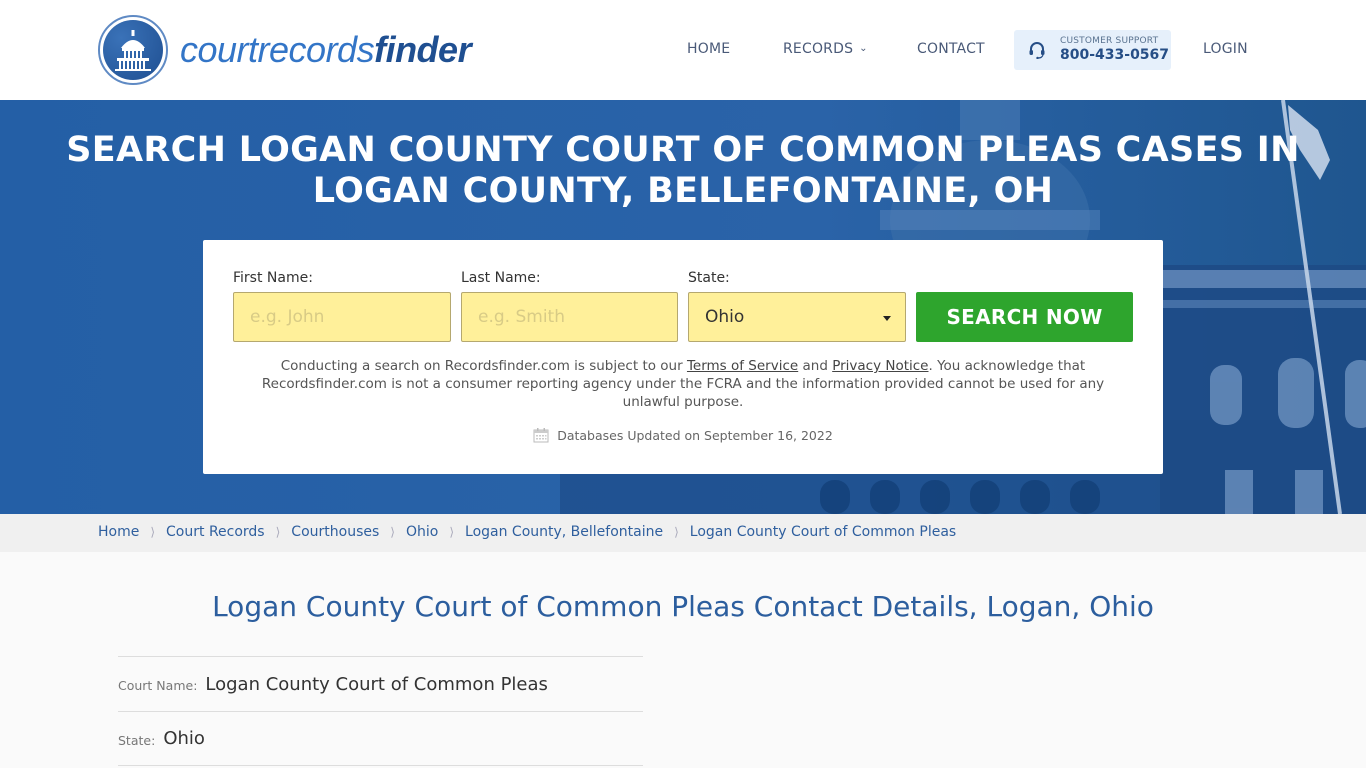 This screenshot has height=768, width=1366. I want to click on support-label: CUSTOMER SUPPORT, so click(1109, 41).